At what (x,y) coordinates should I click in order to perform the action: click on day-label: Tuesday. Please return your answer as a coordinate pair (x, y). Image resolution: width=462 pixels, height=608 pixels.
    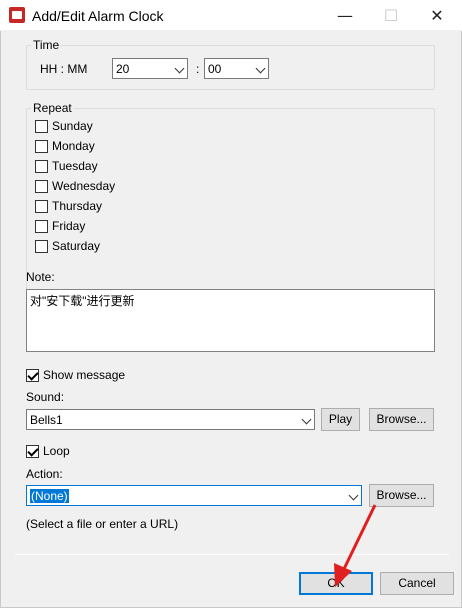
    Looking at the image, I should click on (75, 166).